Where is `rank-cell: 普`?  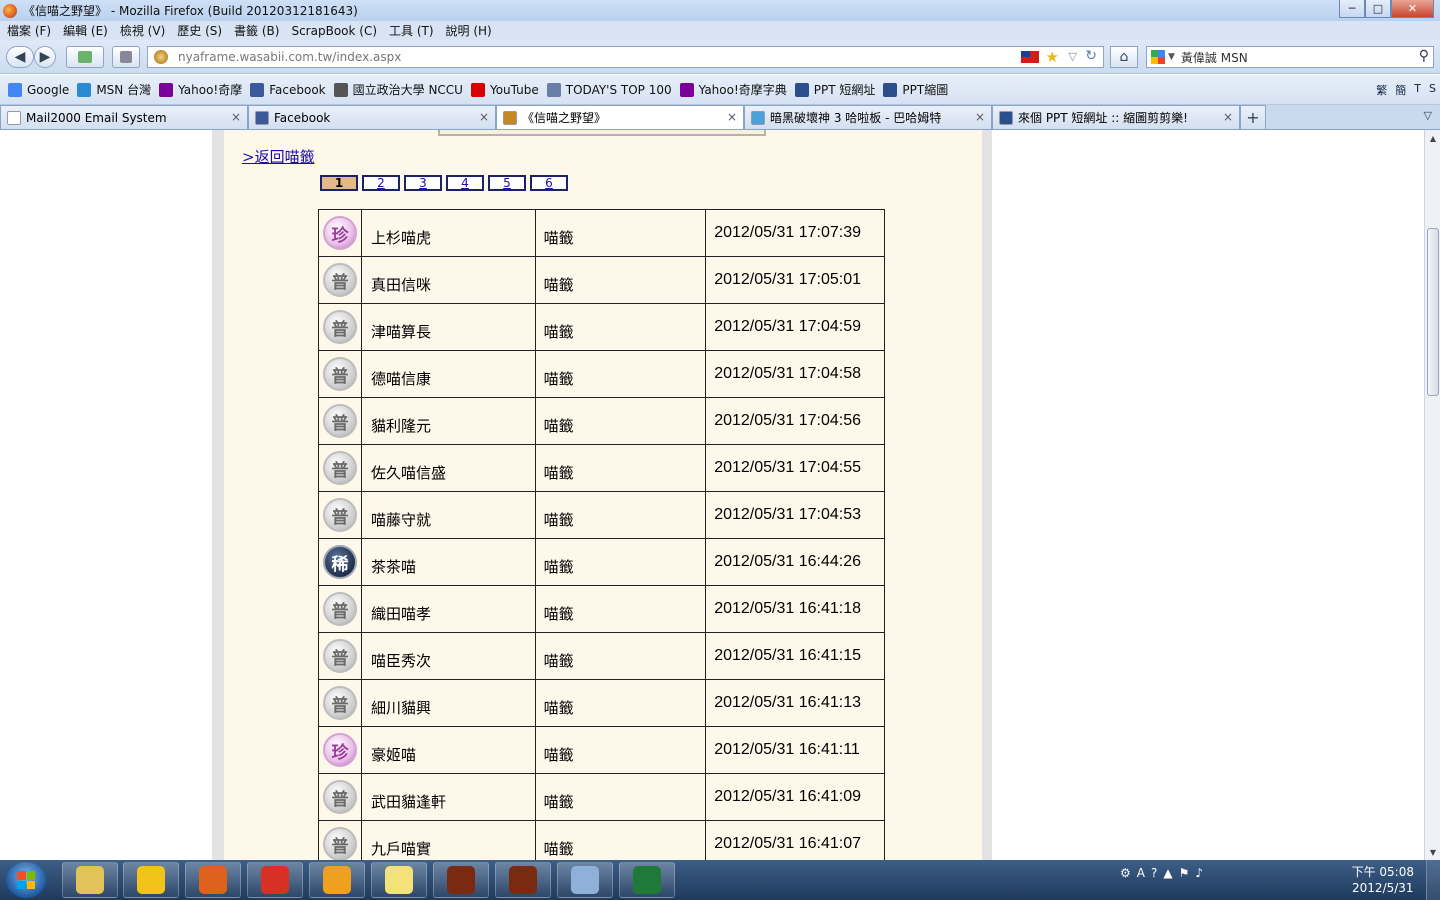
rank-cell: 普 is located at coordinates (340, 840).